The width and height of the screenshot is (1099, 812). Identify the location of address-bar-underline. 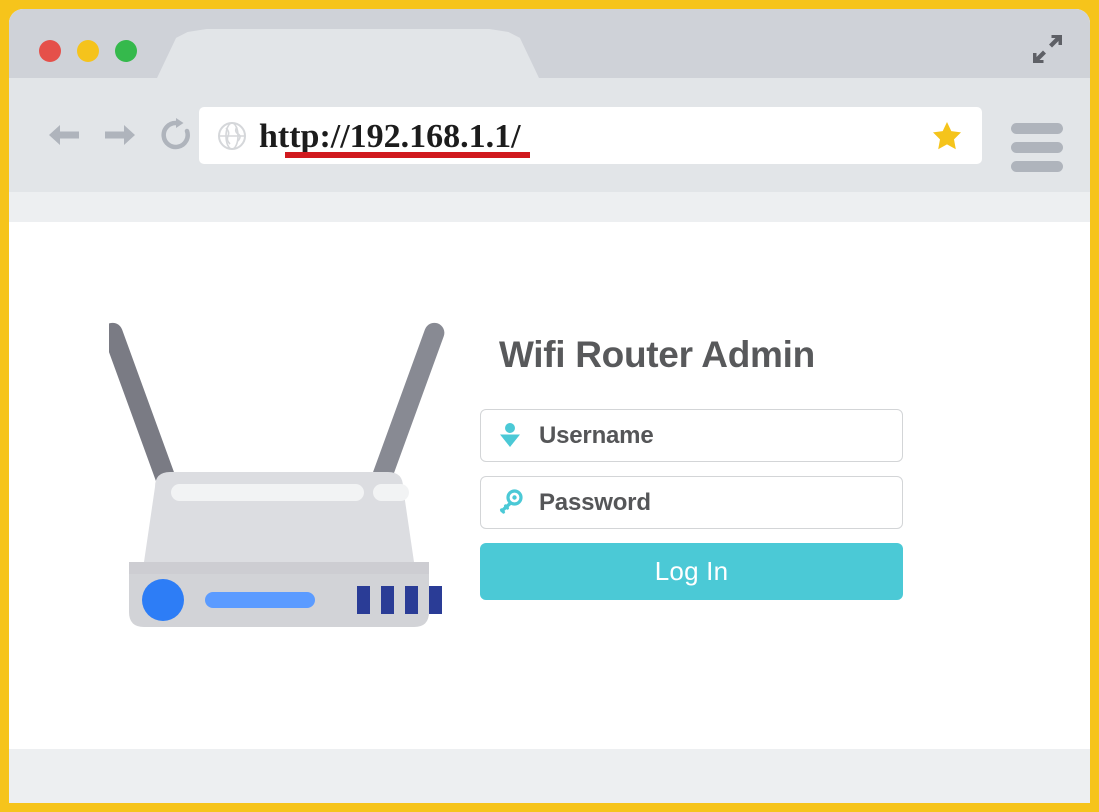
(407, 155).